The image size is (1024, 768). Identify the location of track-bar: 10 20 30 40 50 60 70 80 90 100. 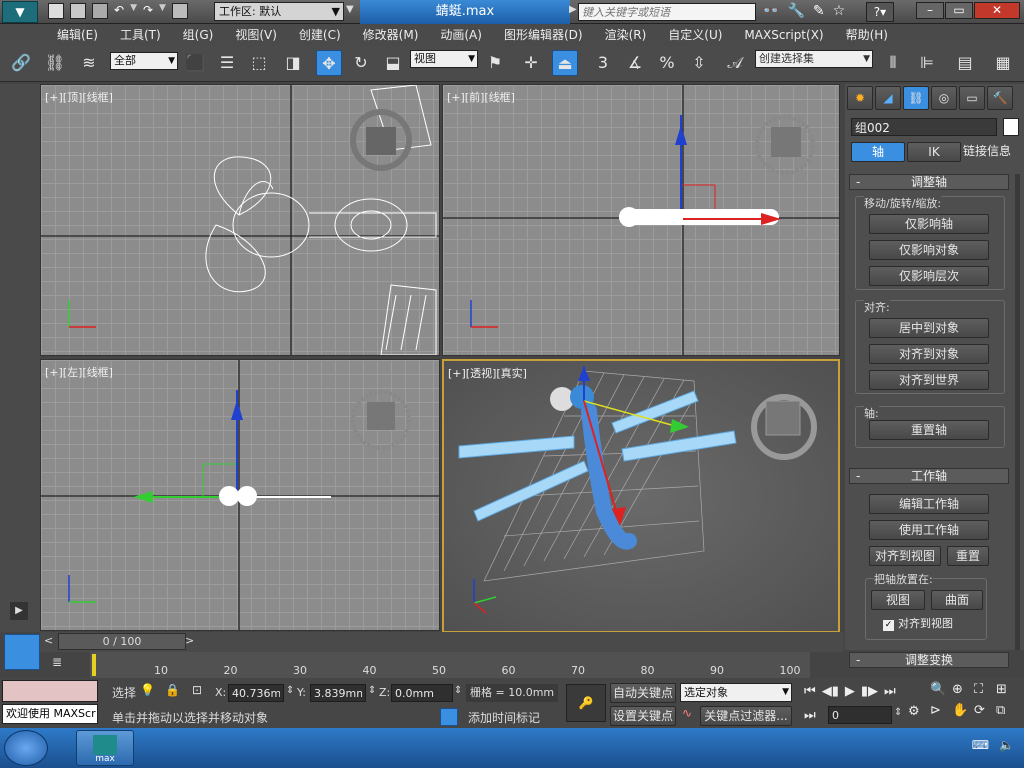
(450, 665).